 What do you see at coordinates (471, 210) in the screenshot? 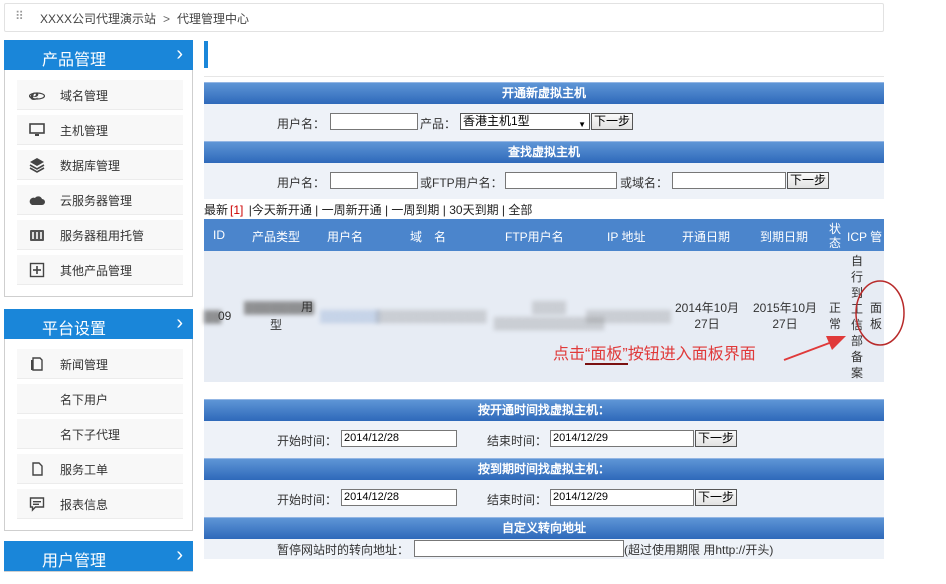
I see `filter-30days: | 30天到期` at bounding box center [471, 210].